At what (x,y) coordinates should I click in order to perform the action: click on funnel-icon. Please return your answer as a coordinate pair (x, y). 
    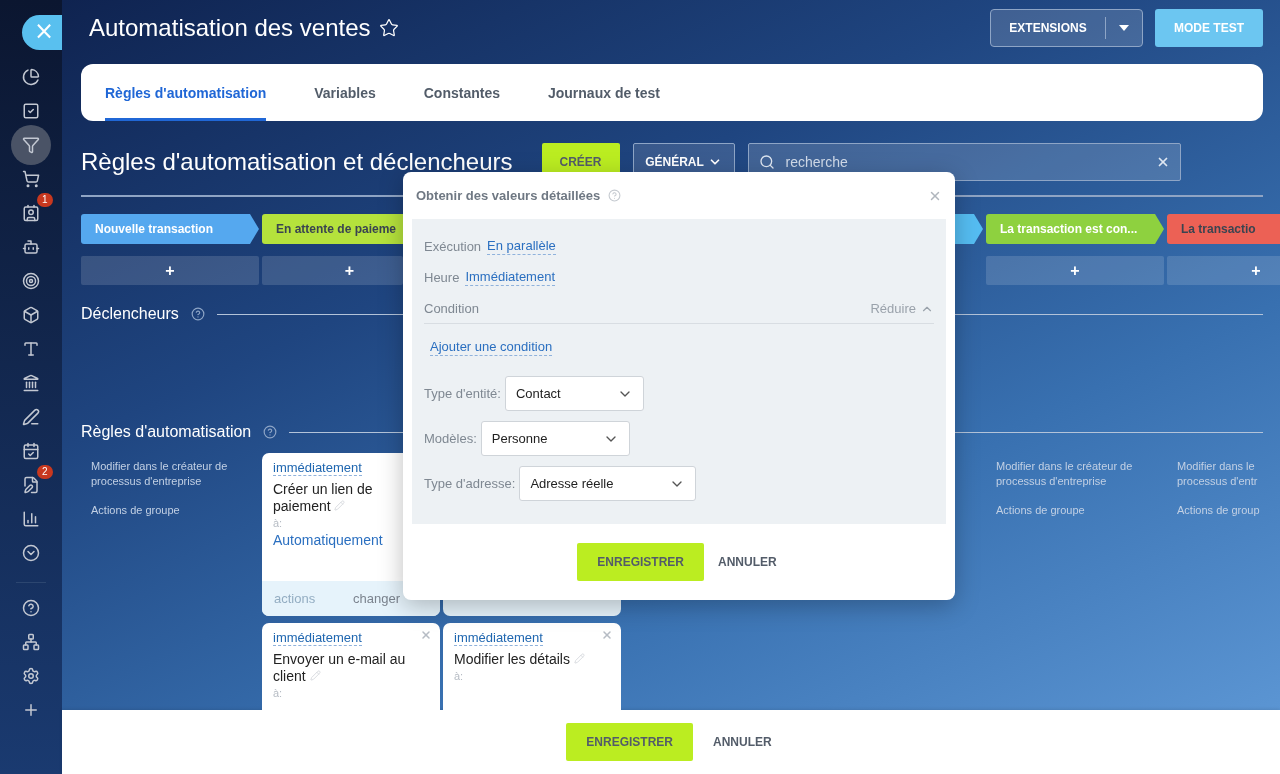
    Looking at the image, I should click on (31, 145).